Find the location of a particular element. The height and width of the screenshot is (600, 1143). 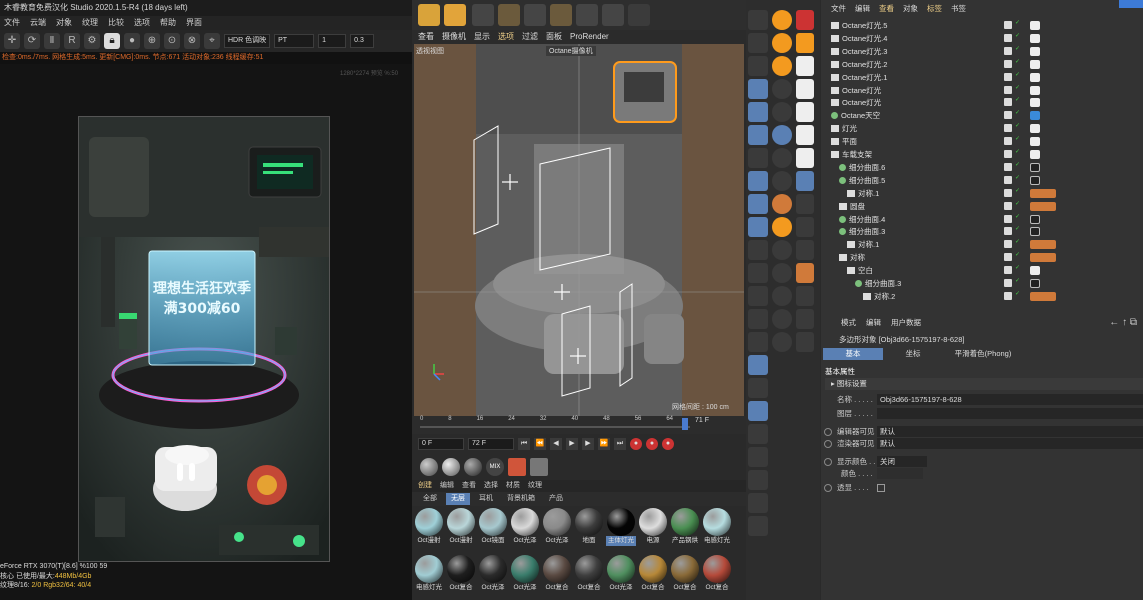

bend-icon is located at coordinates (613, 15).